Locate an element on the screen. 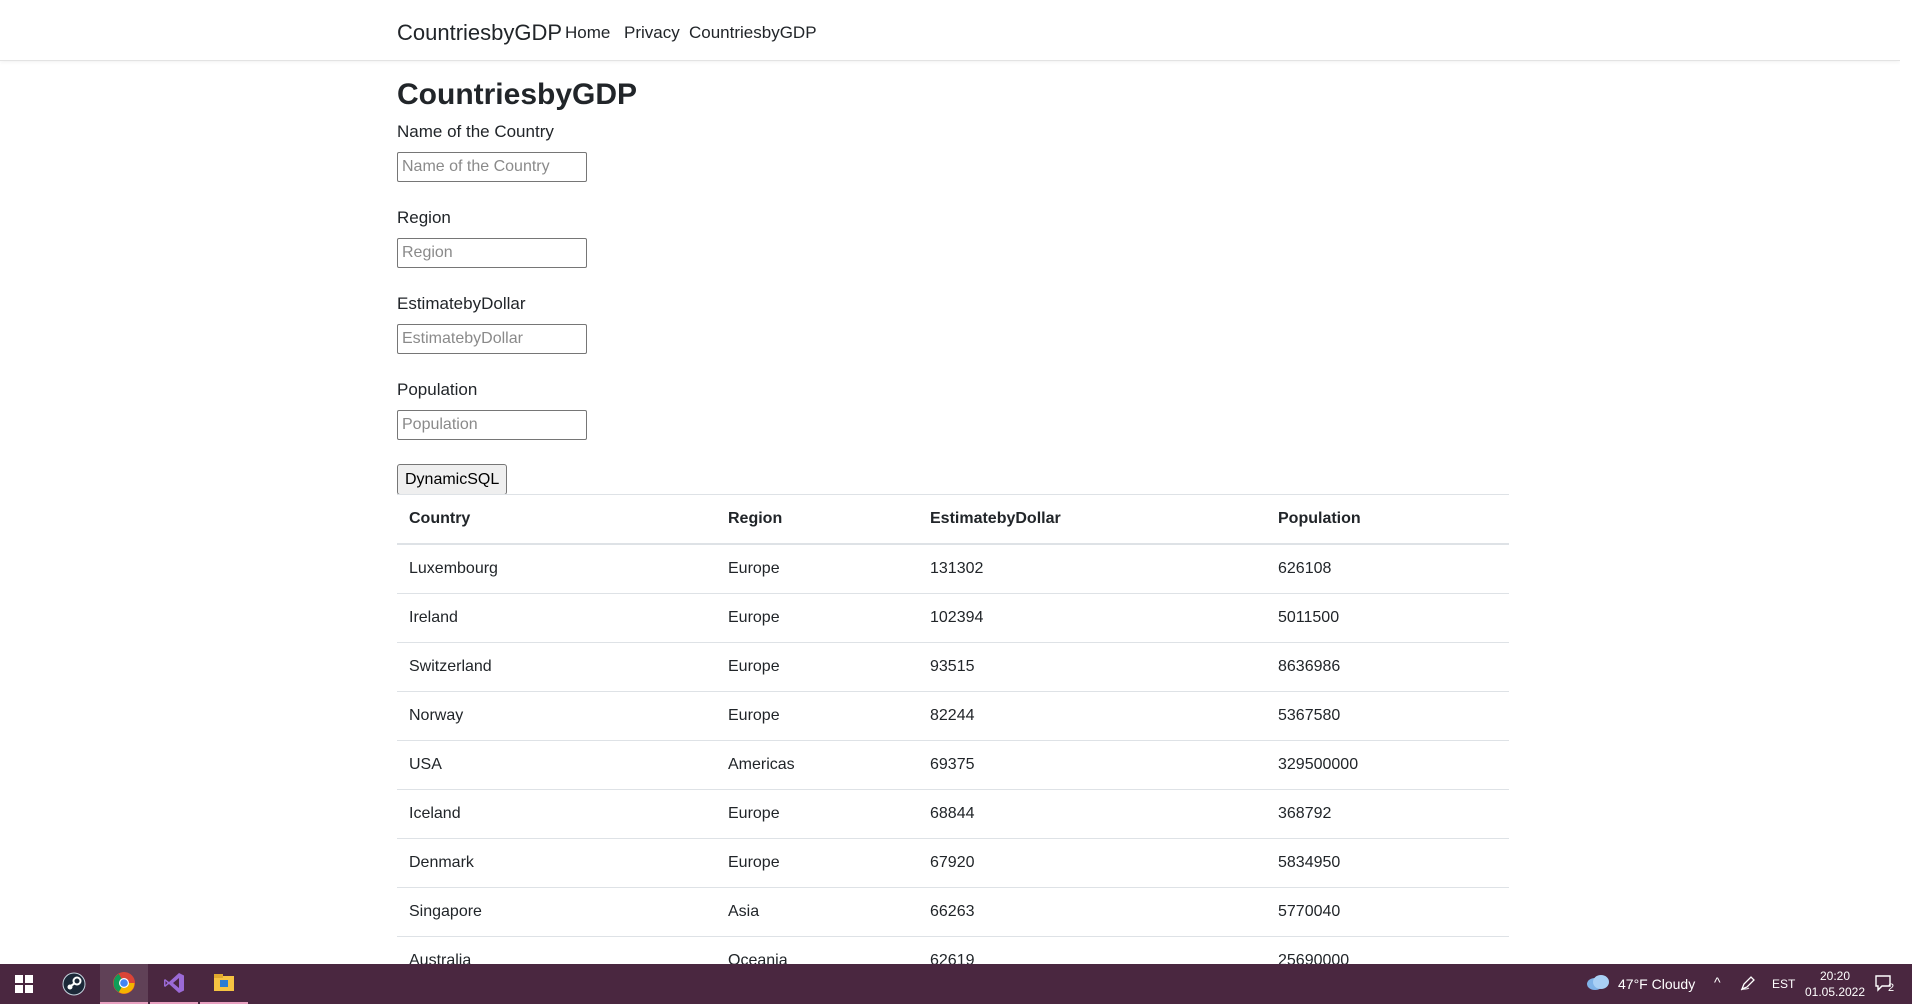  estimate-input is located at coordinates (492, 339).